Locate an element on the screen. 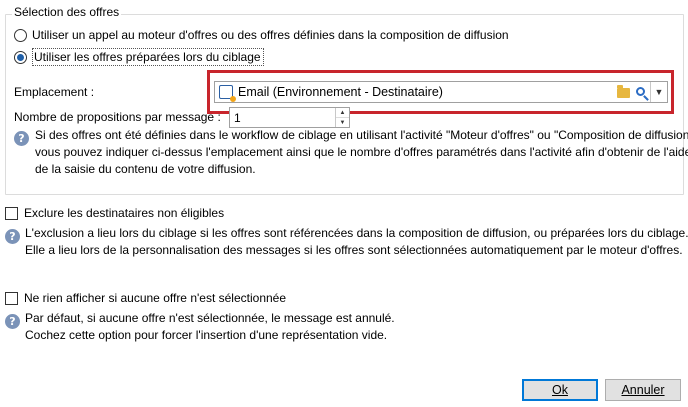  folder-icon is located at coordinates (623, 92).